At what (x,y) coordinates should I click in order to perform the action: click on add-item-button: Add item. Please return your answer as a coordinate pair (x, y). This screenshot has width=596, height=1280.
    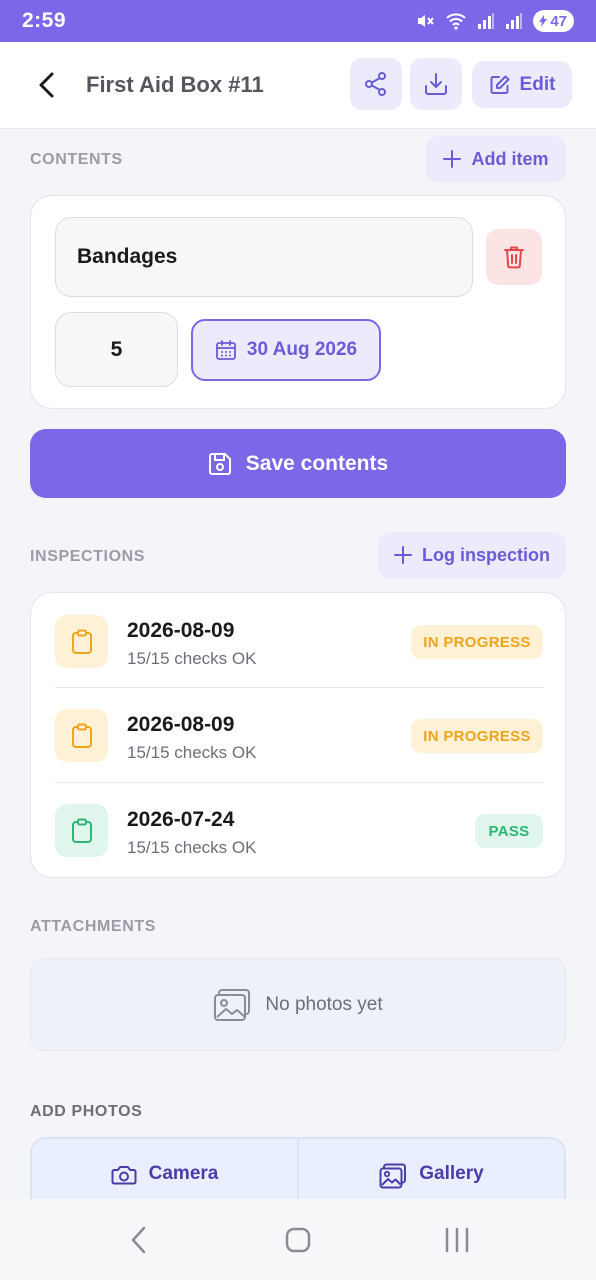
    Looking at the image, I should click on (496, 159).